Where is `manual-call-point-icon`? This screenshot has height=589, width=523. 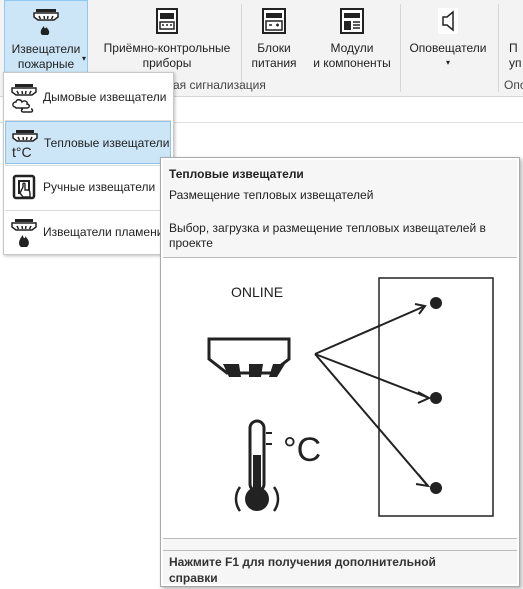 manual-call-point-icon is located at coordinates (24, 187).